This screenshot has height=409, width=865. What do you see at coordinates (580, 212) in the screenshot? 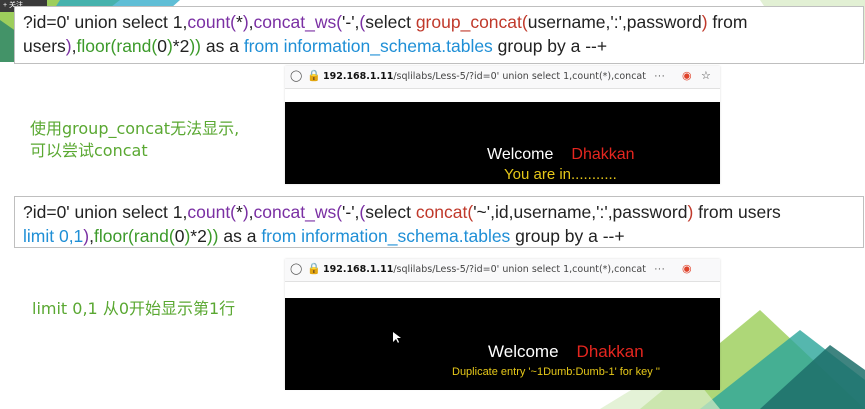
I see `code-token: '~',id,username,':',password` at bounding box center [580, 212].